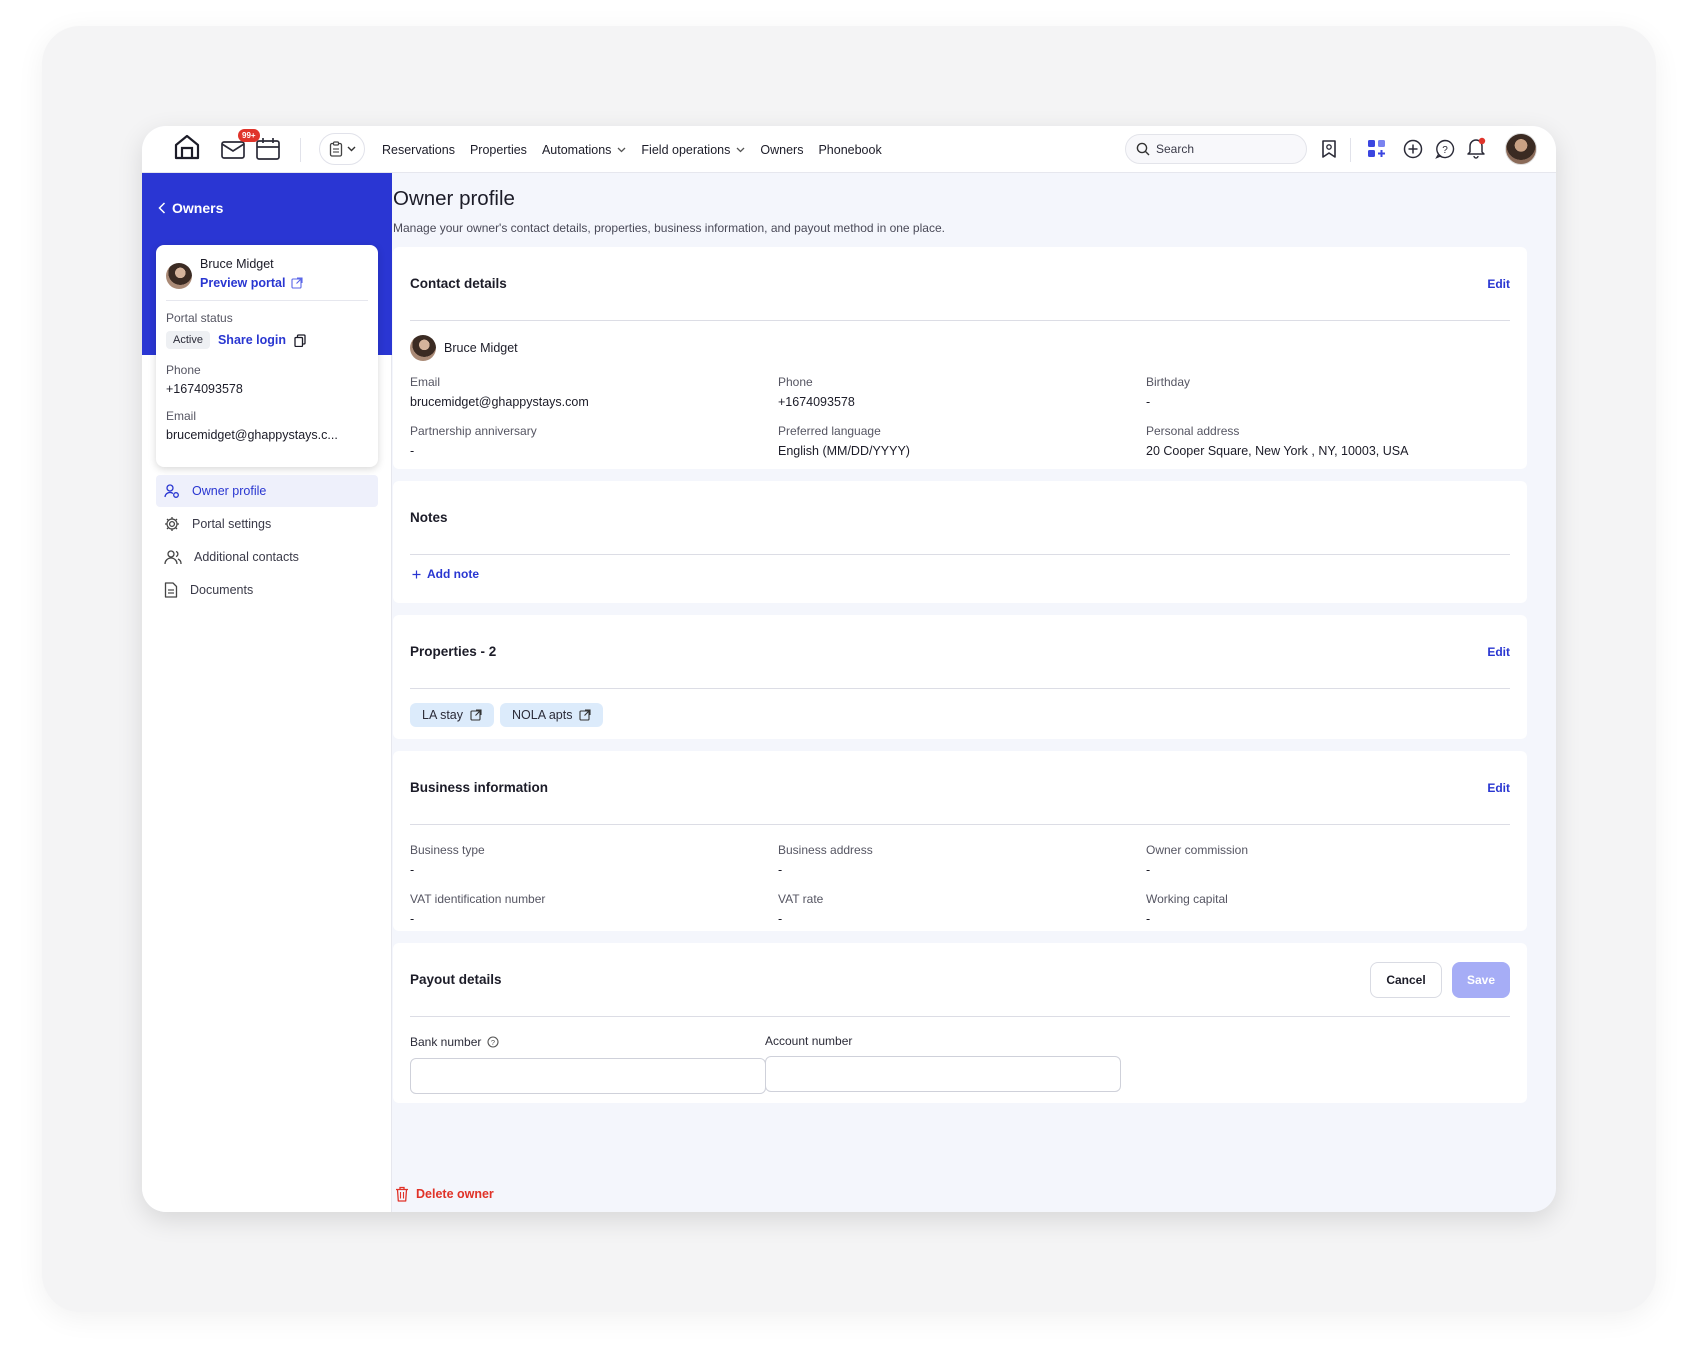 The width and height of the screenshot is (1698, 1372). Describe the element at coordinates (1216, 149) in the screenshot. I see `search-box: Search` at that location.